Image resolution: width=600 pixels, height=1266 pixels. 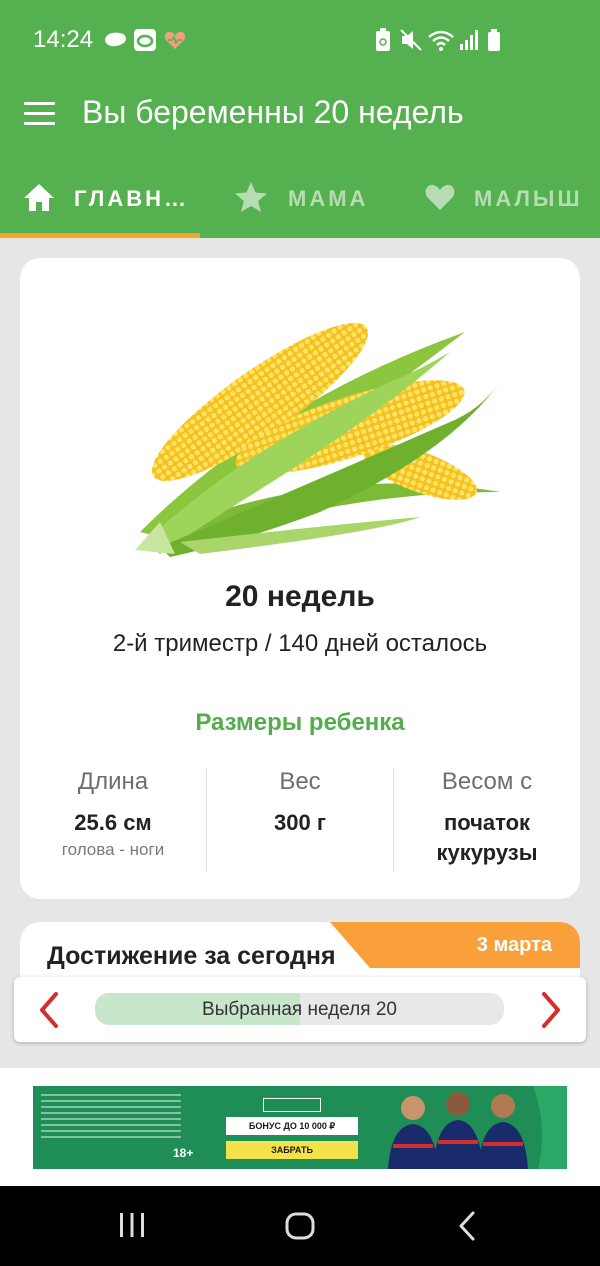 I want to click on page-title: Вы беременны 20 недель, so click(x=273, y=112).